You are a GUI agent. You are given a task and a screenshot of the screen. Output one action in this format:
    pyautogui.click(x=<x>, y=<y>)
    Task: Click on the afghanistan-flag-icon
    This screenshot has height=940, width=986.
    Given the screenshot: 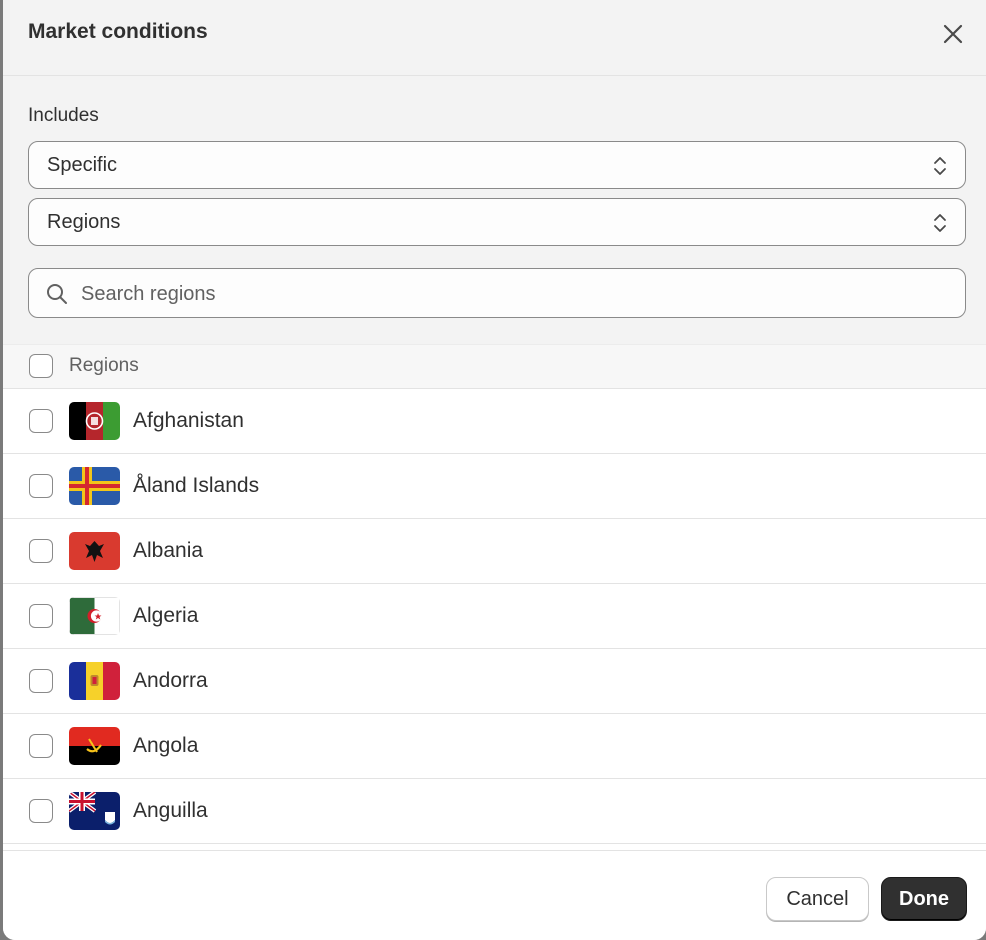 What is the action you would take?
    pyautogui.click(x=94, y=421)
    